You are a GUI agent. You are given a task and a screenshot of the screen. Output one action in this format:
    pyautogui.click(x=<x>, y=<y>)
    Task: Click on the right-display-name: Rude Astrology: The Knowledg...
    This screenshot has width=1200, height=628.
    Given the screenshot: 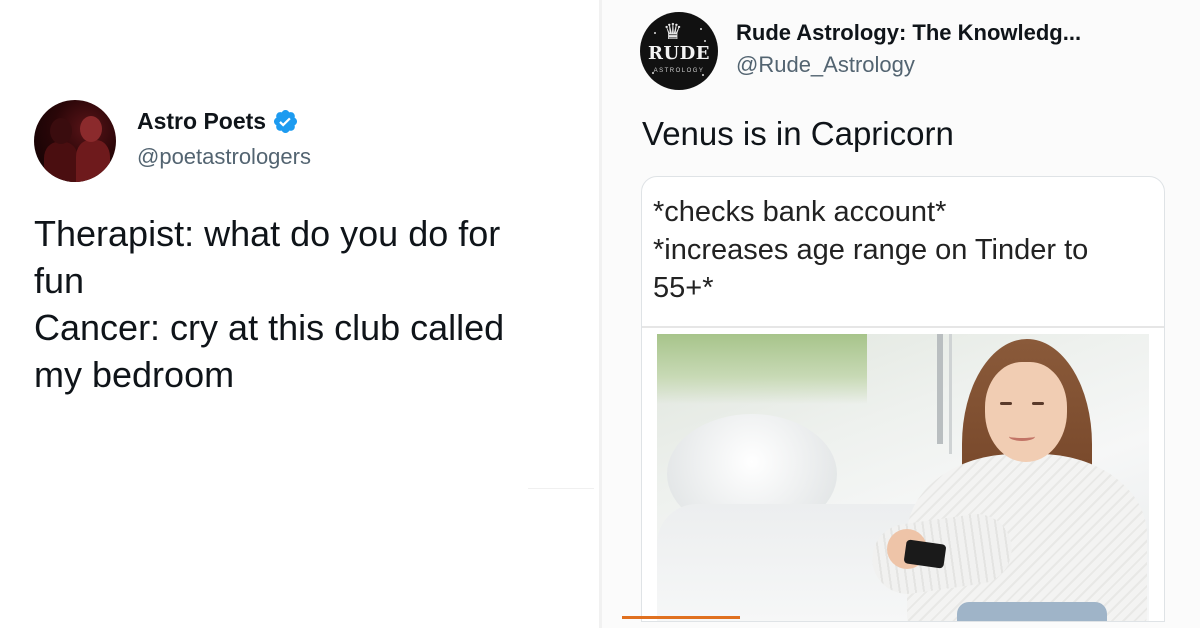 What is the action you would take?
    pyautogui.click(x=908, y=33)
    